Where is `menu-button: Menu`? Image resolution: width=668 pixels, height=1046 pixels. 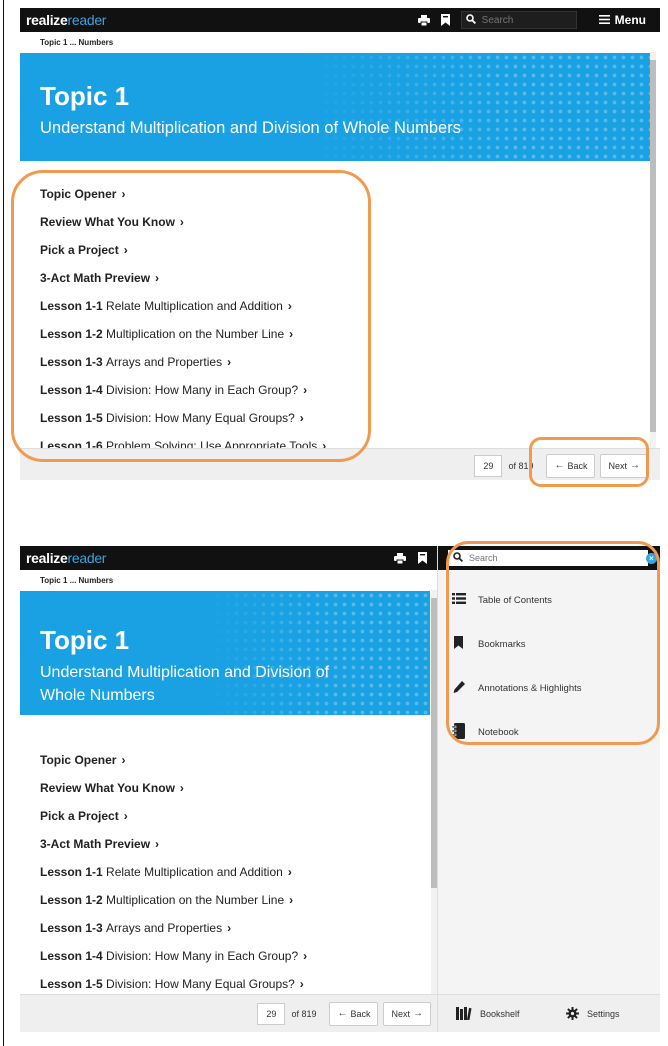
menu-button: Menu is located at coordinates (622, 20).